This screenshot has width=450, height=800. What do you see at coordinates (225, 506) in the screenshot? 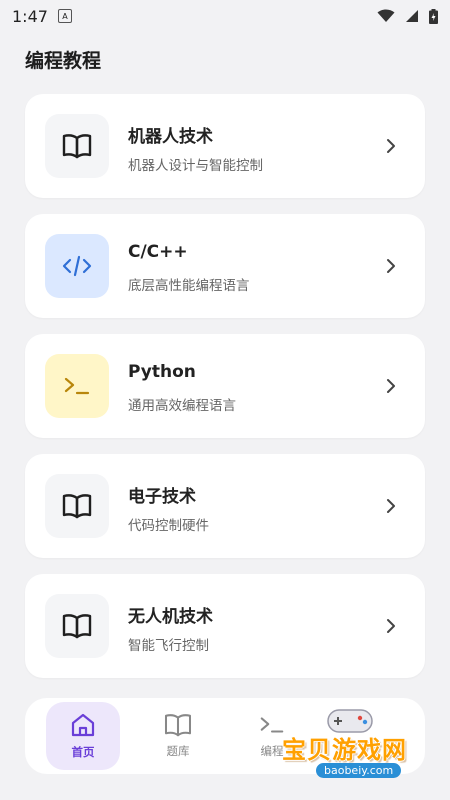
I see `course-card-electronics: 电子技术 代码控制硬件` at bounding box center [225, 506].